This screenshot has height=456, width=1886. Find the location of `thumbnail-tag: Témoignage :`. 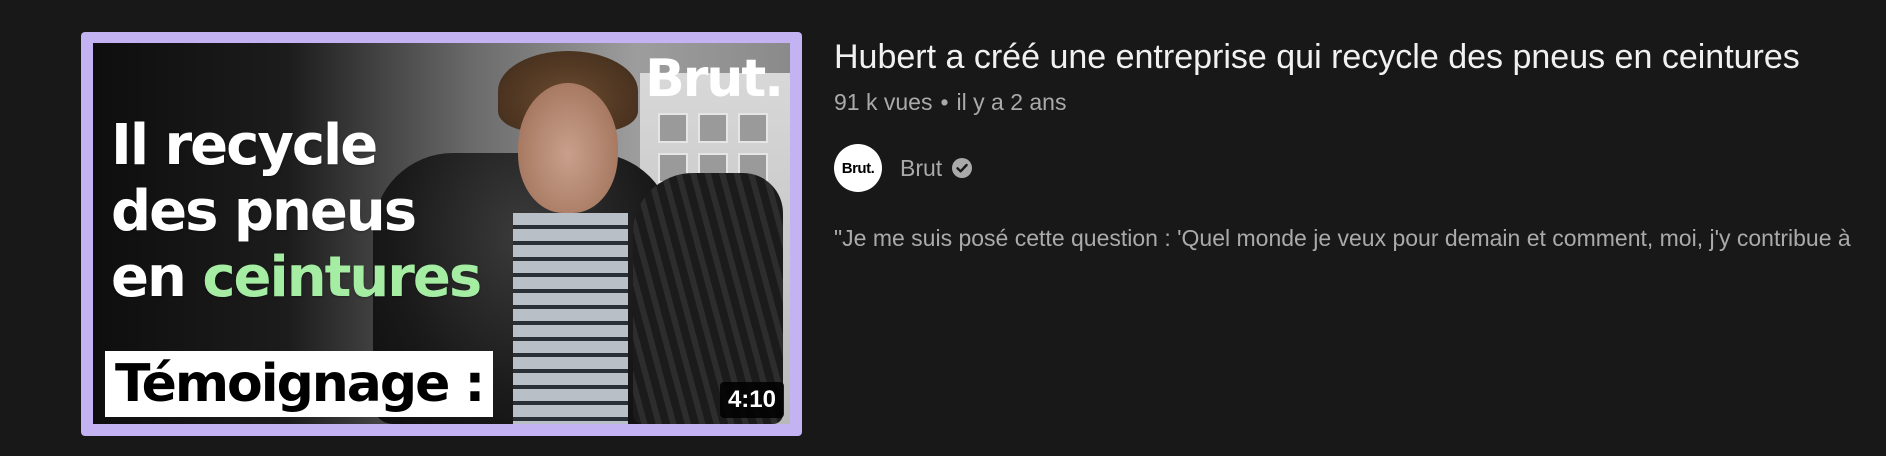

thumbnail-tag: Témoignage : is located at coordinates (299, 384).